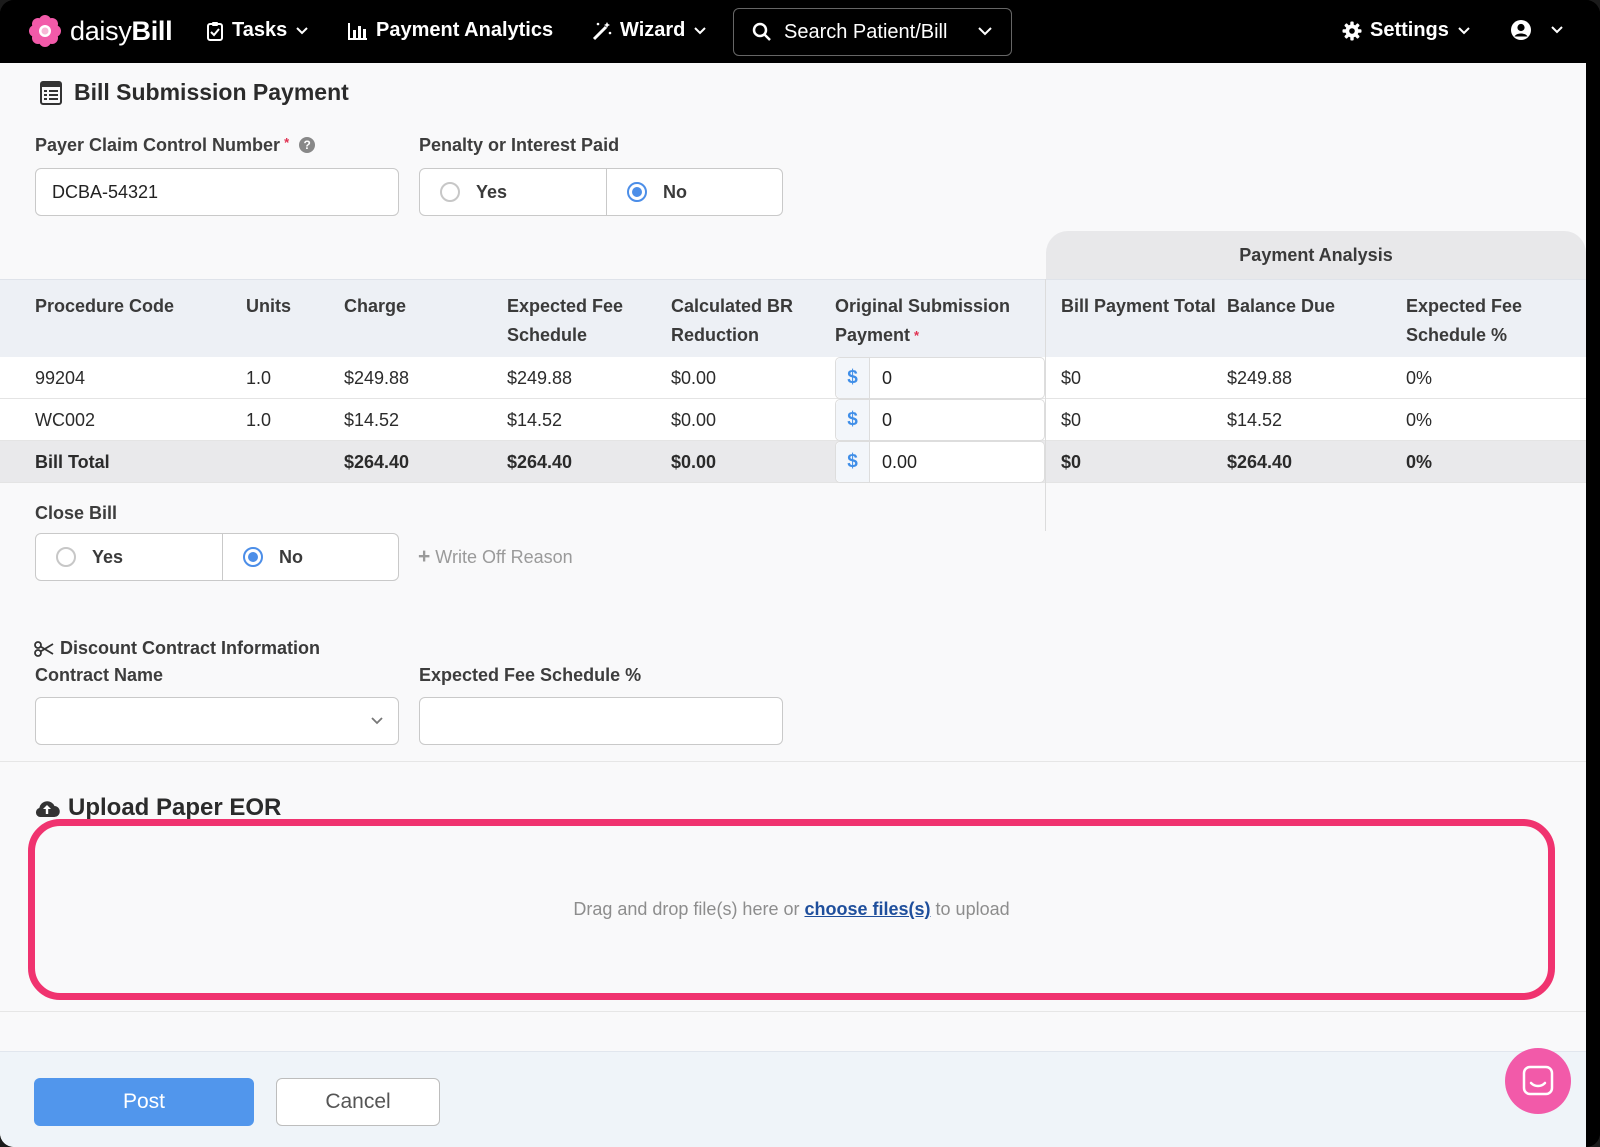 The height and width of the screenshot is (1147, 1600). What do you see at coordinates (290, 556) in the screenshot?
I see `close-bill-no-label: No` at bounding box center [290, 556].